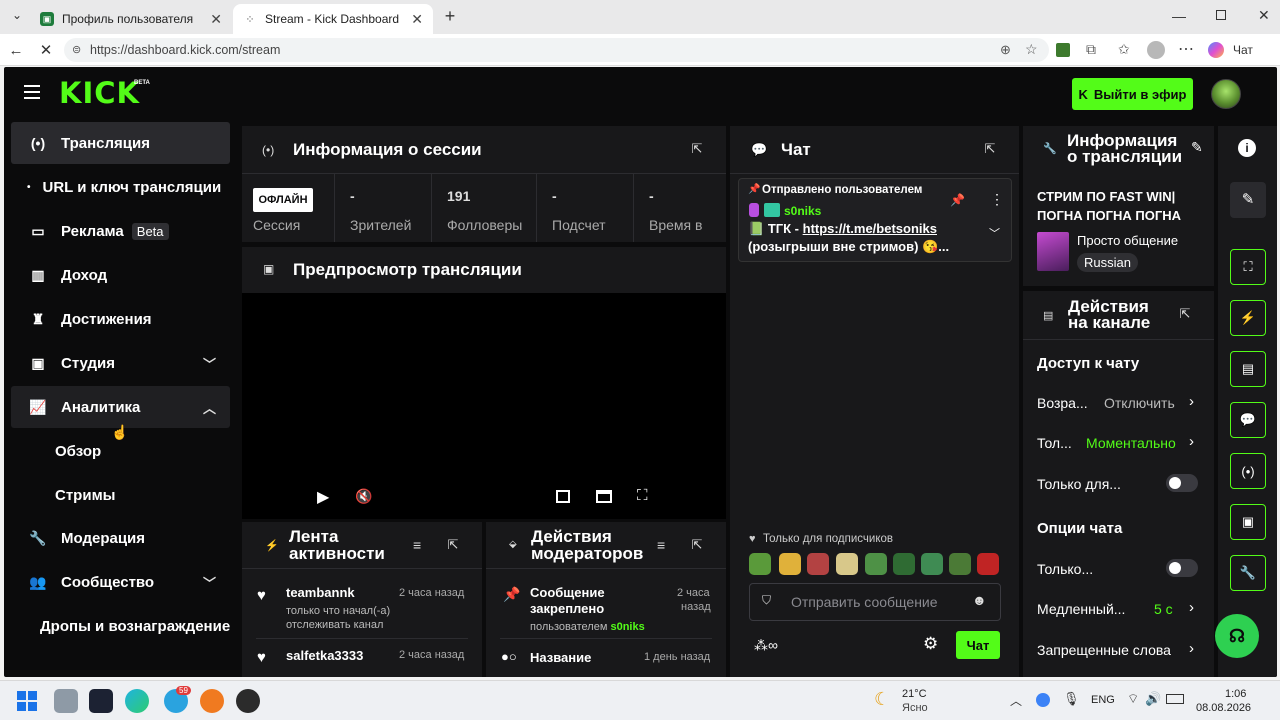 This screenshot has height=720, width=1280. What do you see at coordinates (1186, 49) in the screenshot?
I see `more-menu-icon: ⋯` at bounding box center [1186, 49].